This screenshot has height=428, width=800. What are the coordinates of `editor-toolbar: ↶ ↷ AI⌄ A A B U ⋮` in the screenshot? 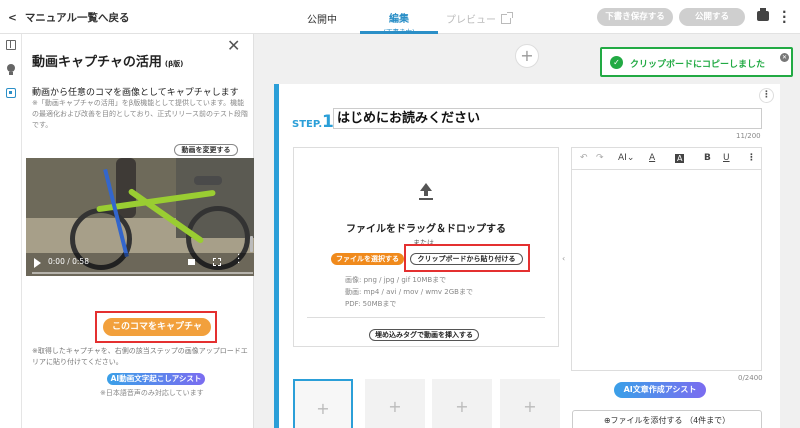 It's located at (666, 159).